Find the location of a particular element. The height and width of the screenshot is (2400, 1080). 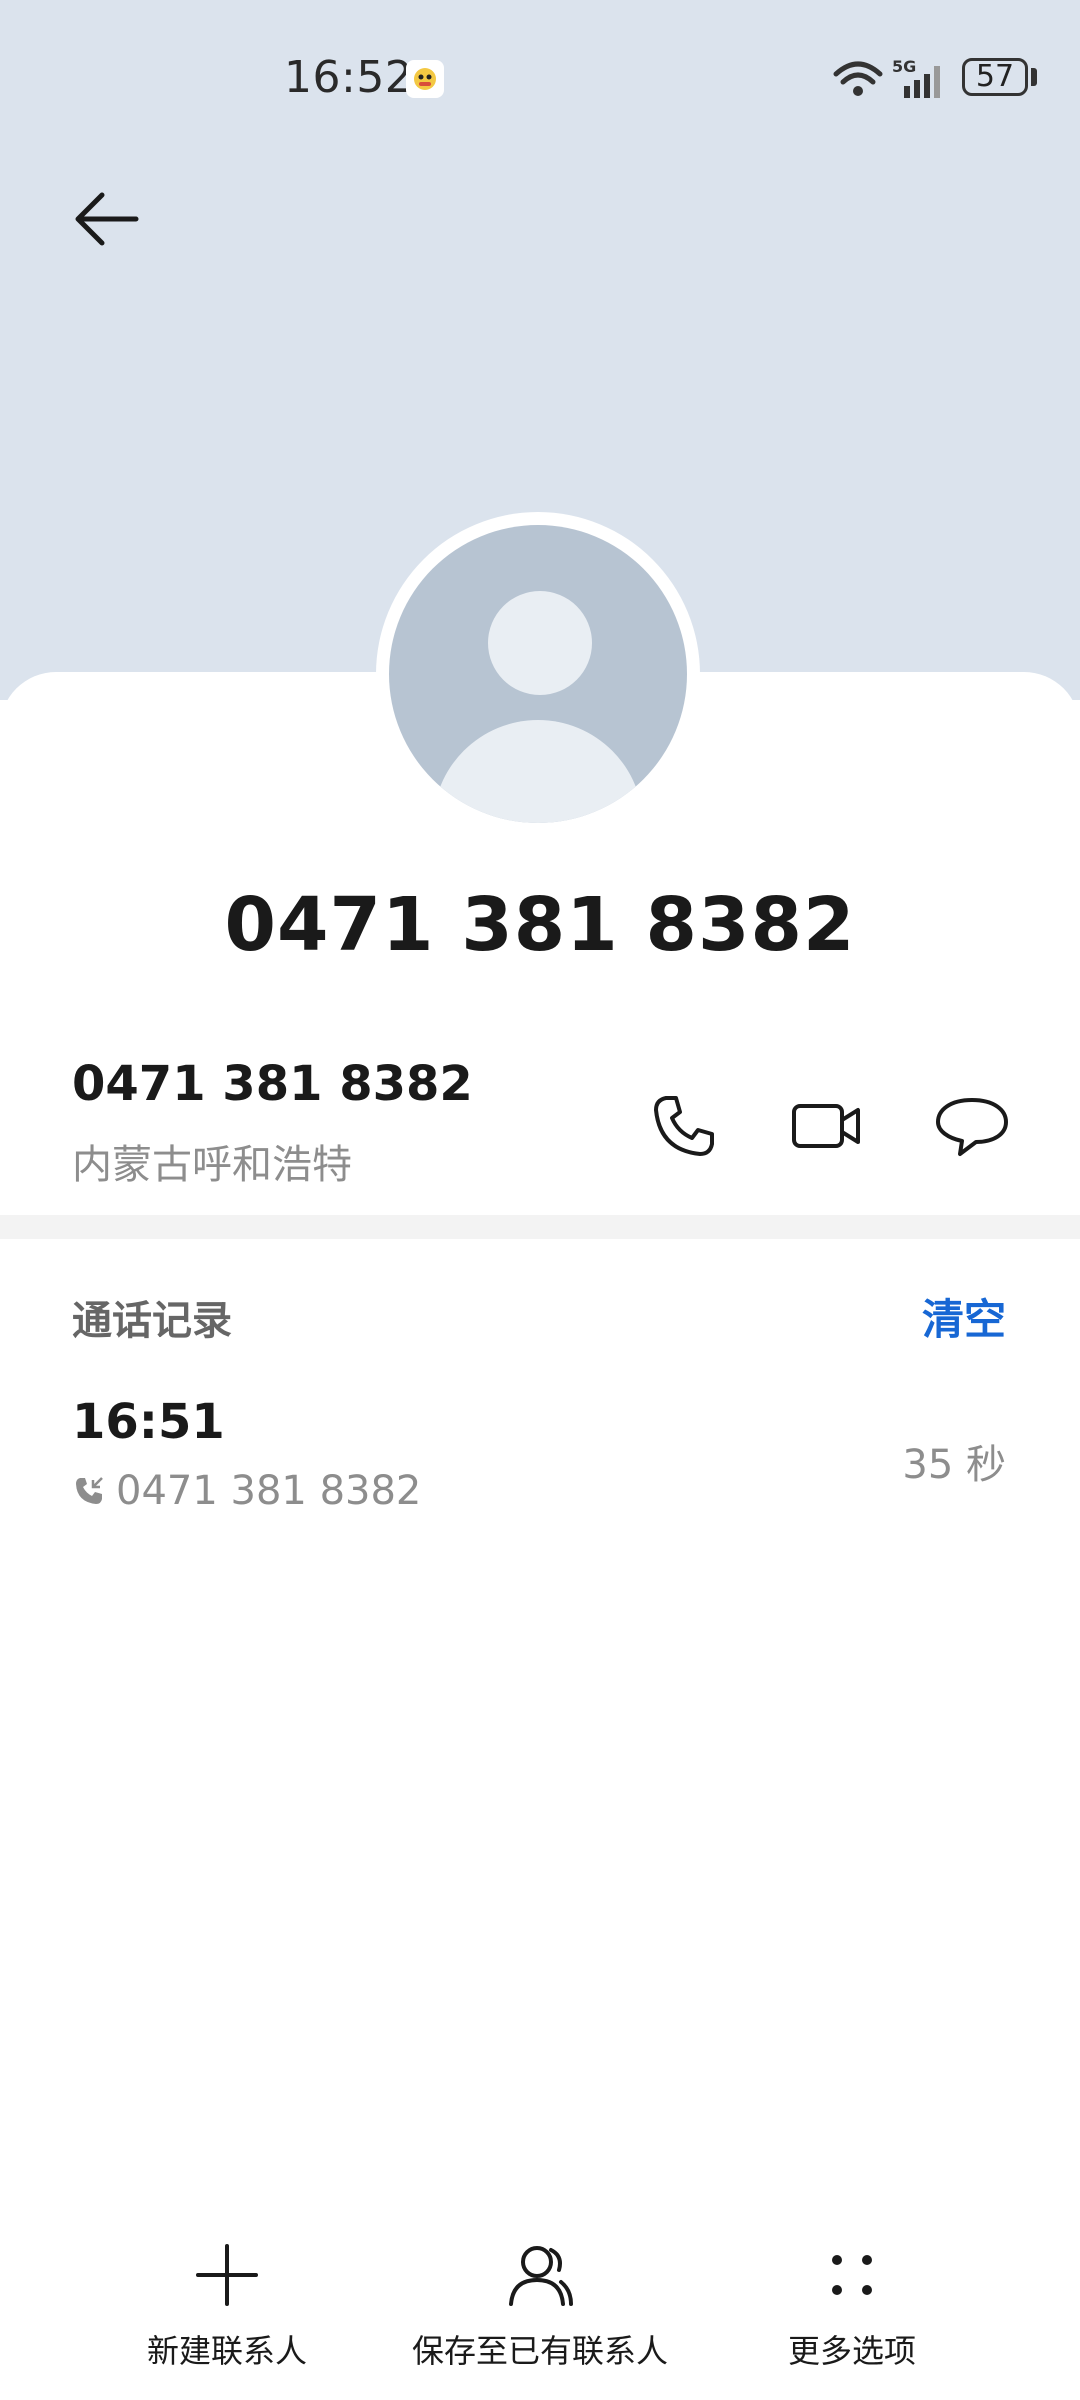

person-icon is located at coordinates (541, 2276).